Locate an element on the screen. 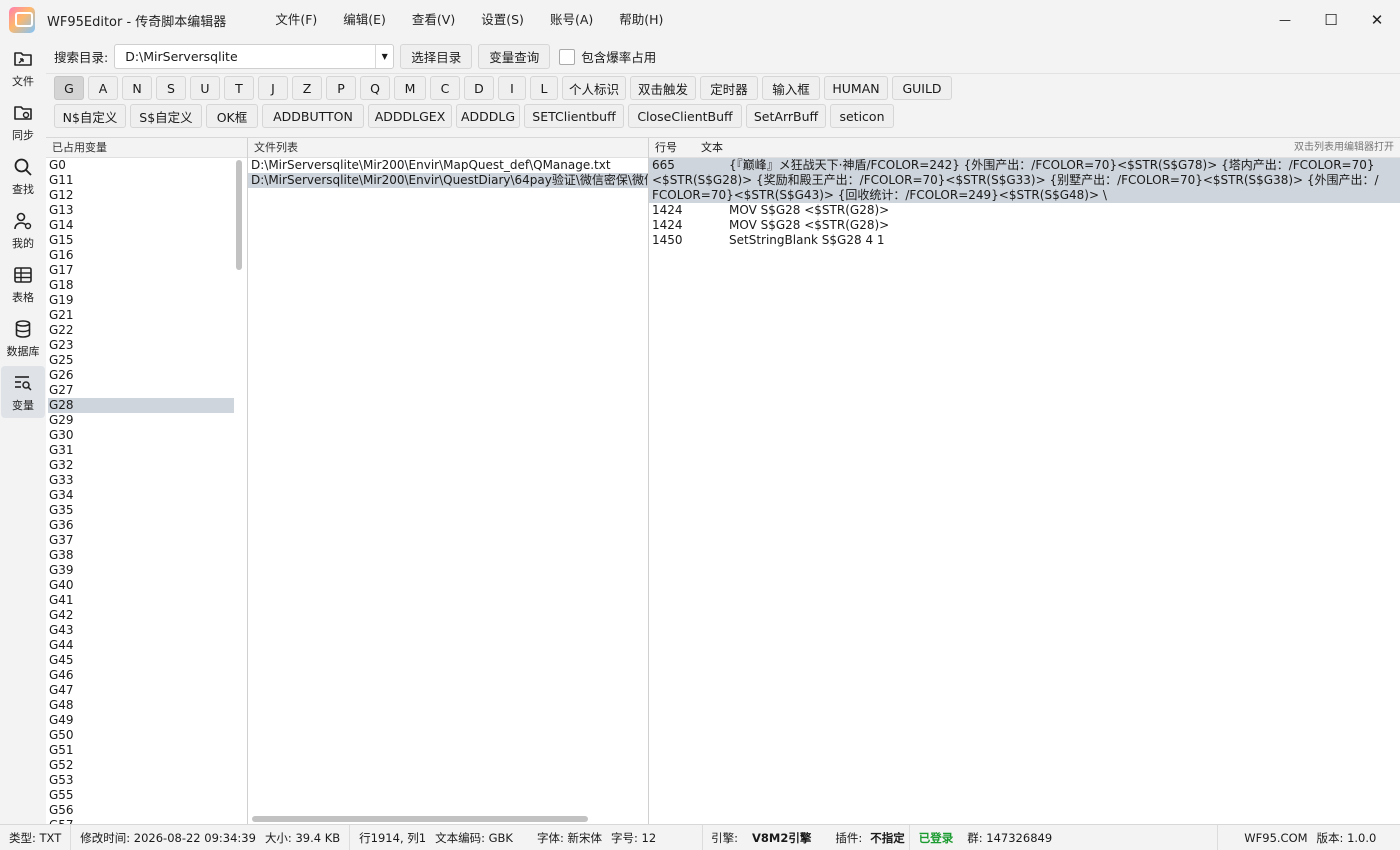  query-variable-button: 变量查询 is located at coordinates (514, 56).